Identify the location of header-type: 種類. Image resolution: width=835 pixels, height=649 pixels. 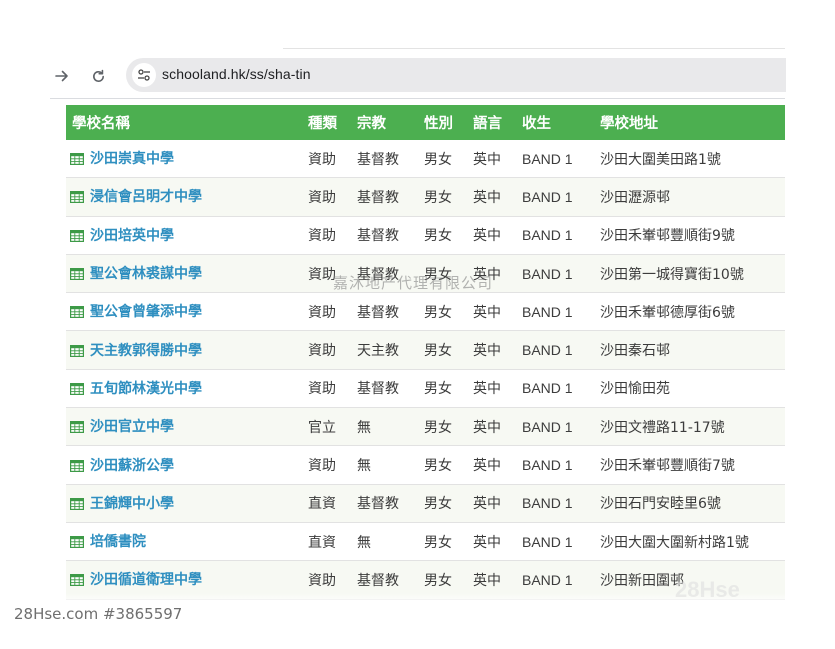
(326, 122).